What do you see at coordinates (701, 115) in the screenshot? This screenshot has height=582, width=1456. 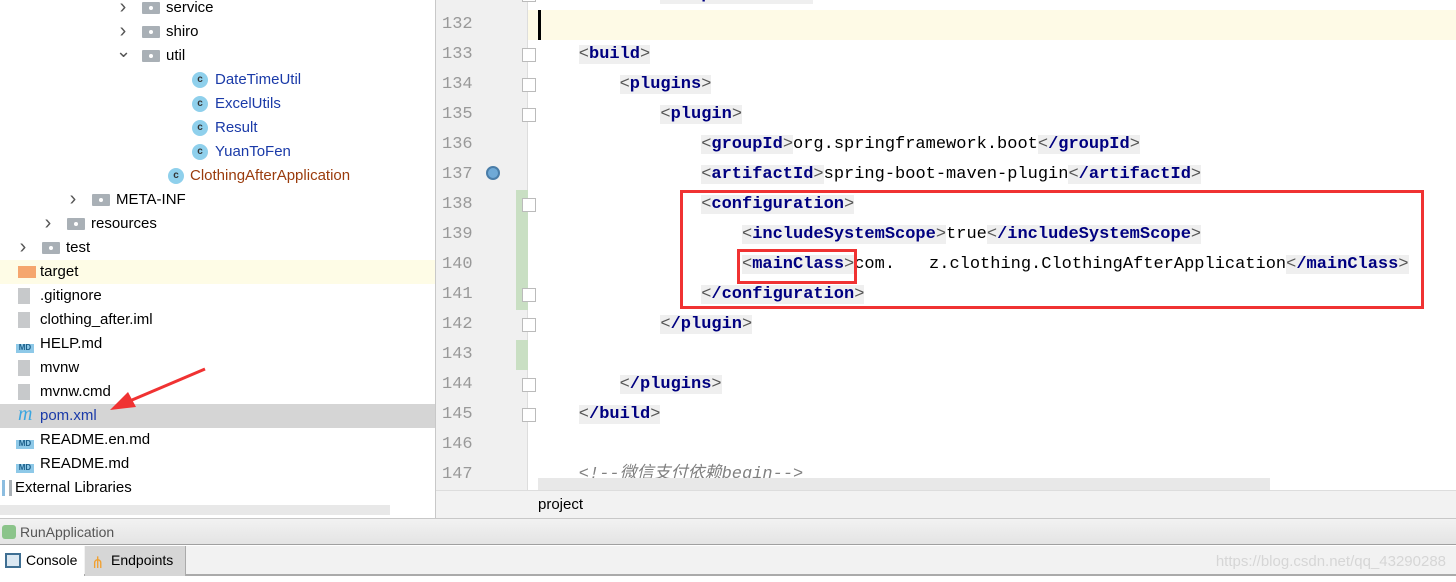 I see `code-line: <plugin>` at bounding box center [701, 115].